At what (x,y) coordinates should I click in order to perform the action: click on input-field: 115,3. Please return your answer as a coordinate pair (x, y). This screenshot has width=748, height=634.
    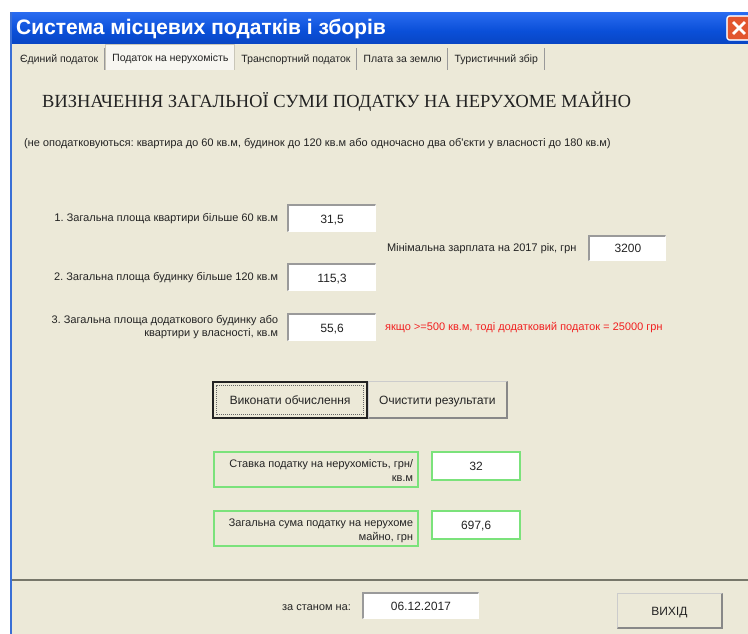
    Looking at the image, I should click on (331, 277).